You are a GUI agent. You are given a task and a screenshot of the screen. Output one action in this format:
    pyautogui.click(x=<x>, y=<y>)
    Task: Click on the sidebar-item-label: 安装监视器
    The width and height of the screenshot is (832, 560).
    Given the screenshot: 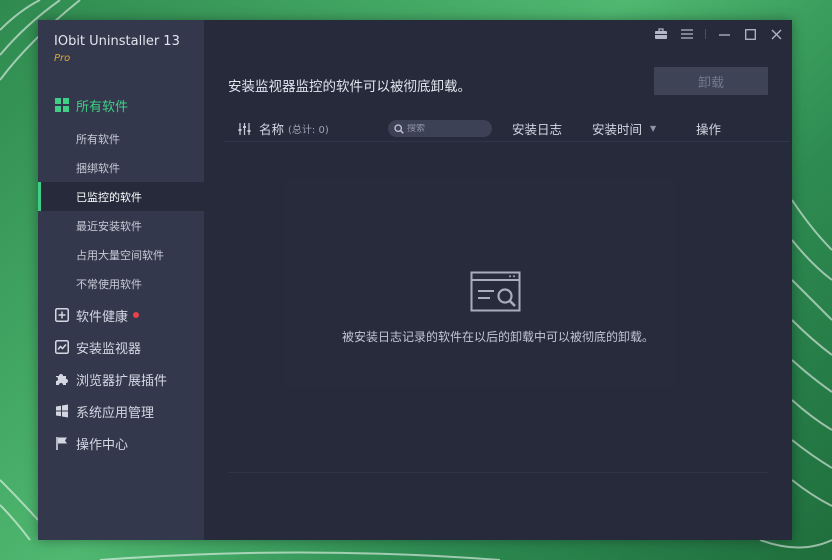 What is the action you would take?
    pyautogui.click(x=109, y=349)
    